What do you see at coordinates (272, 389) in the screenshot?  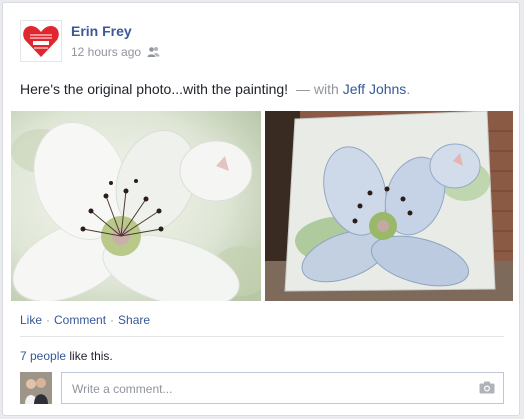 I see `comment-input` at bounding box center [272, 389].